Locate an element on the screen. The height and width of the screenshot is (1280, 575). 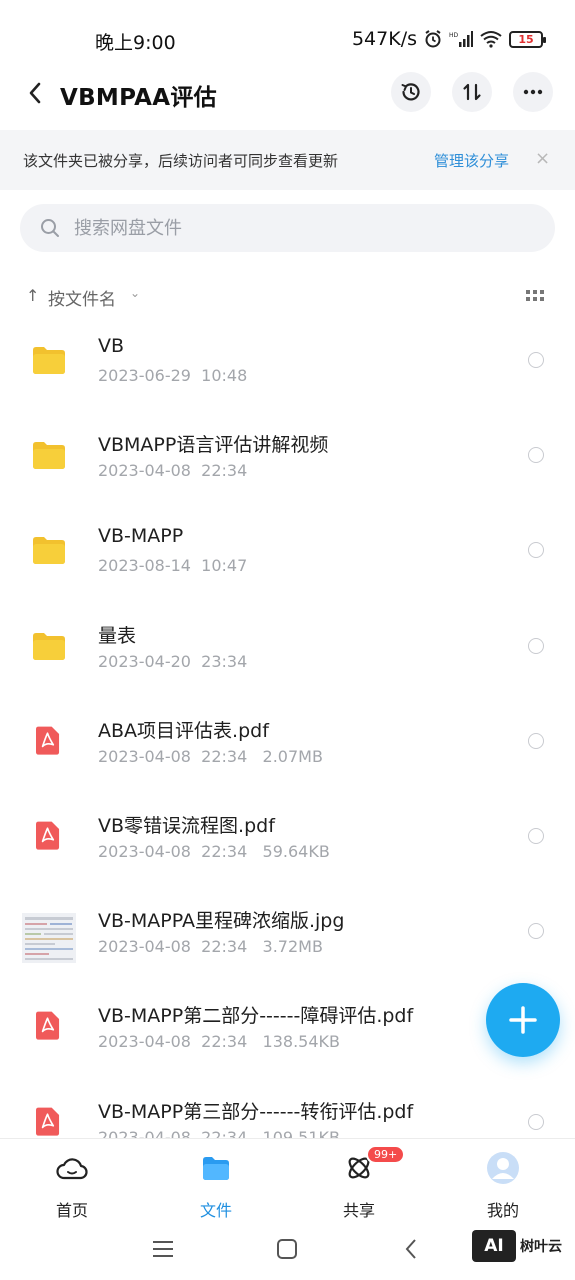
file-meta: 2023-04-08 22:34 138.54KB is located at coordinates (219, 1042).